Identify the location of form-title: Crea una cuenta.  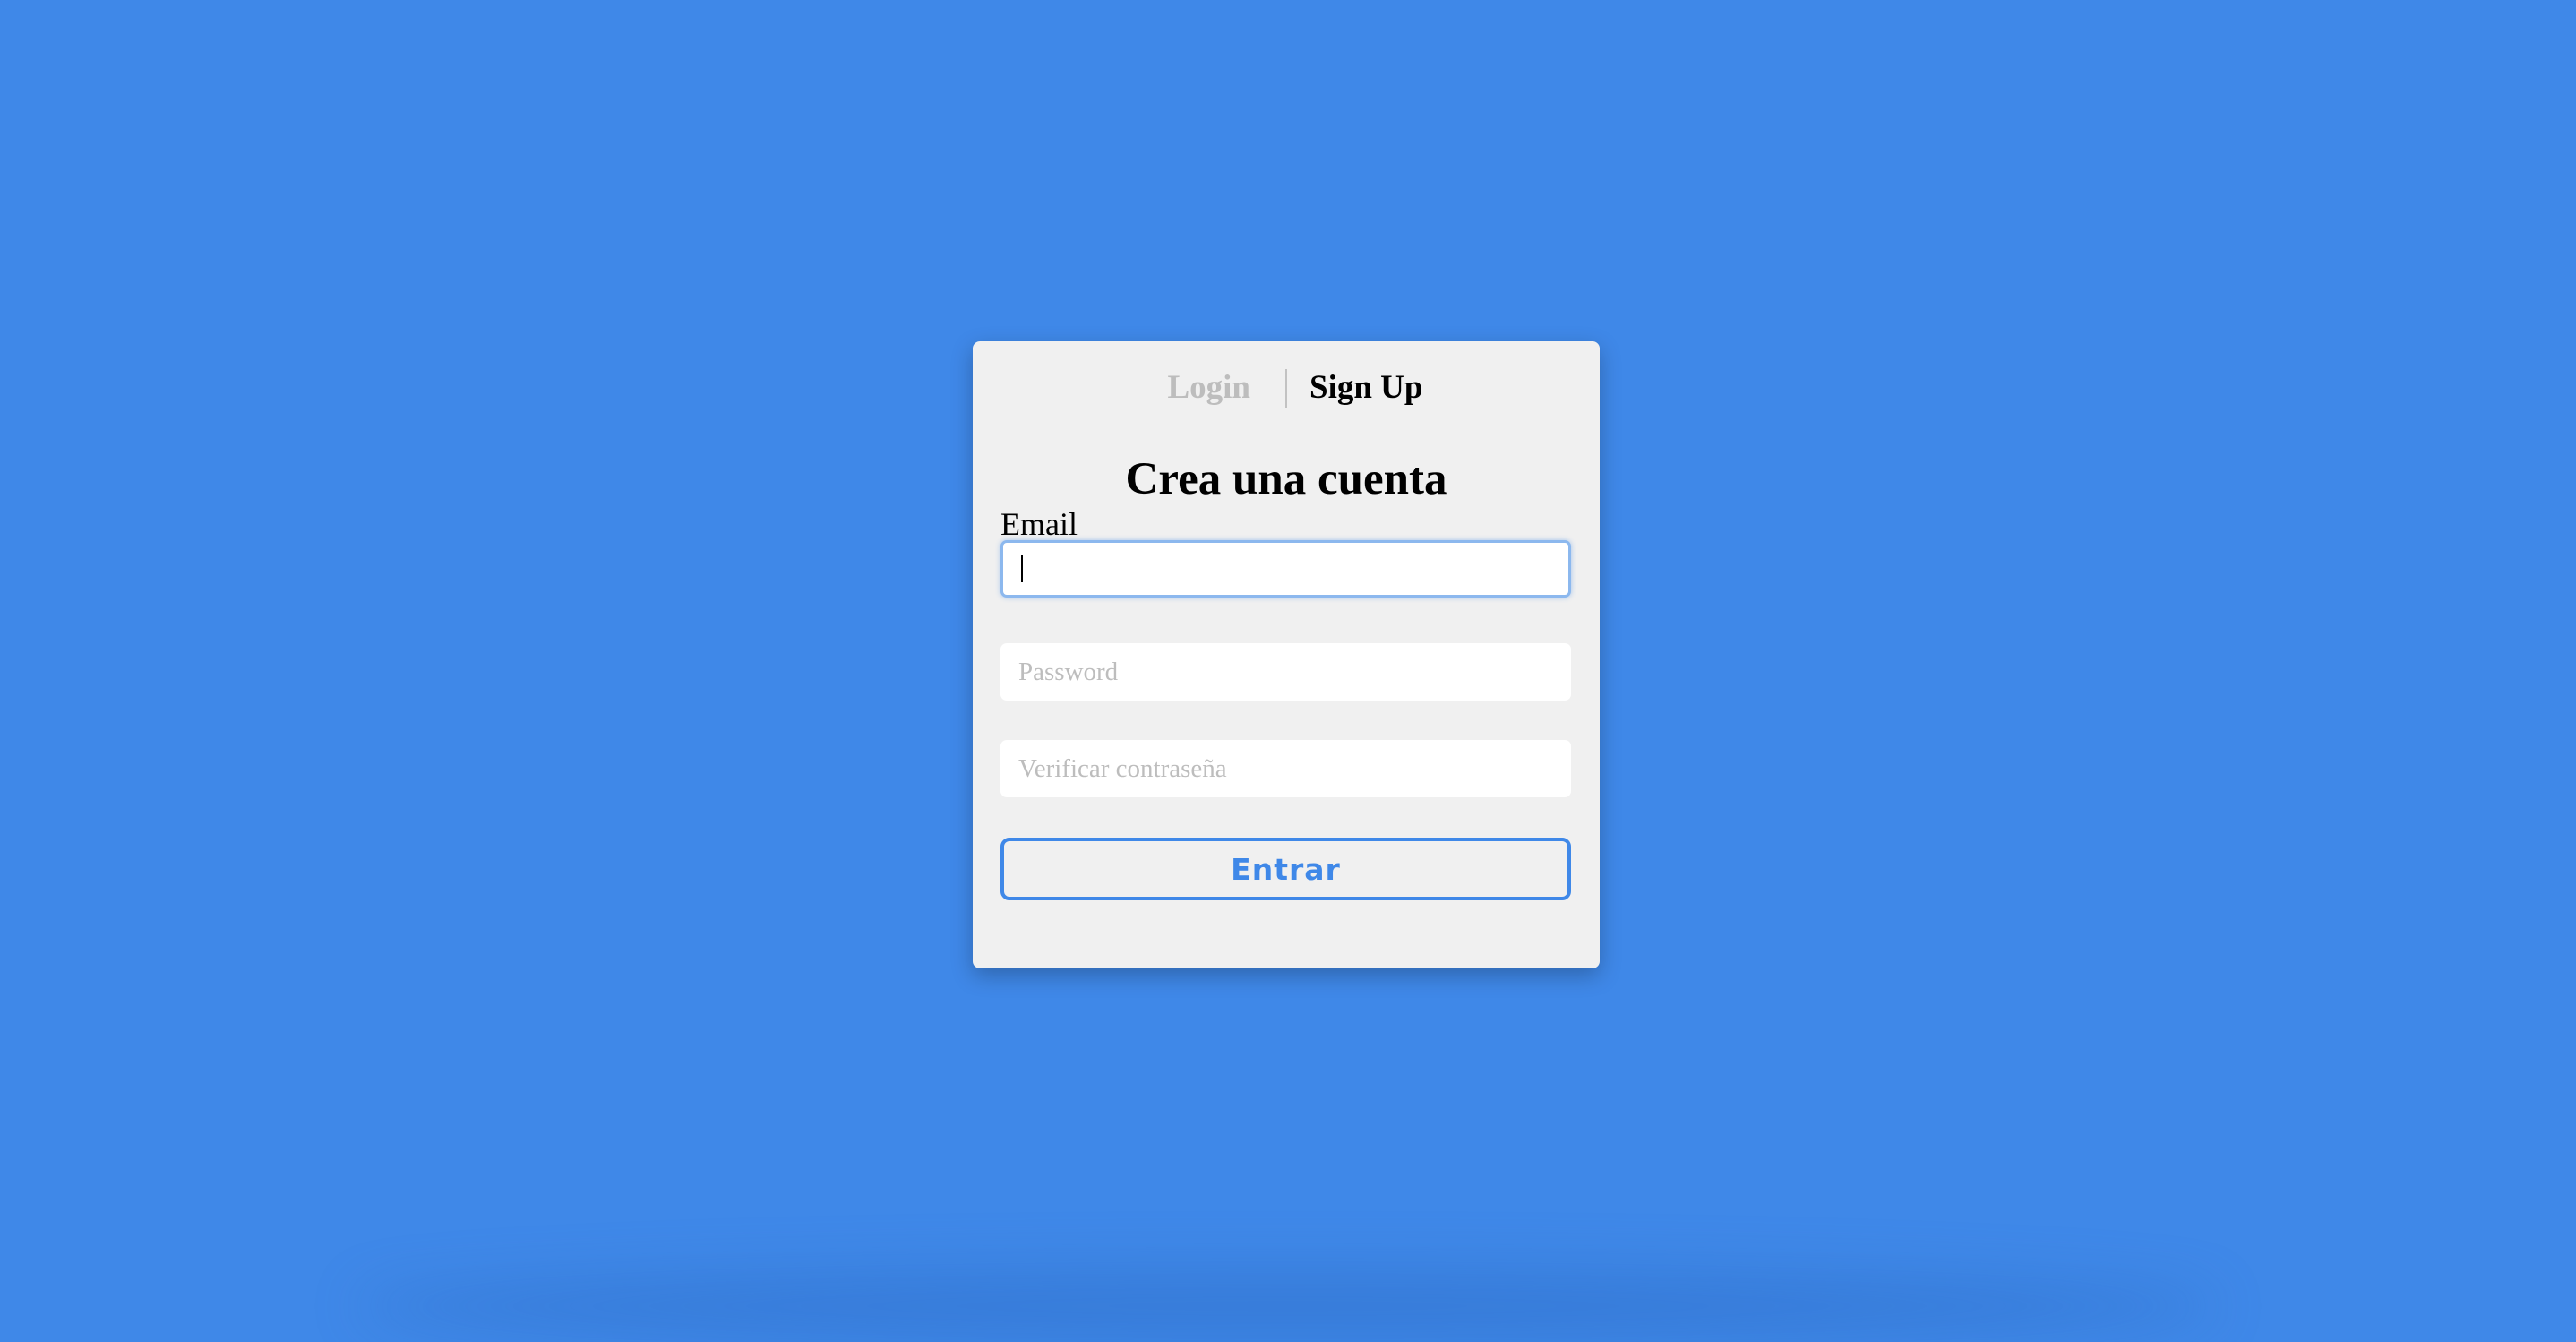
(1286, 479).